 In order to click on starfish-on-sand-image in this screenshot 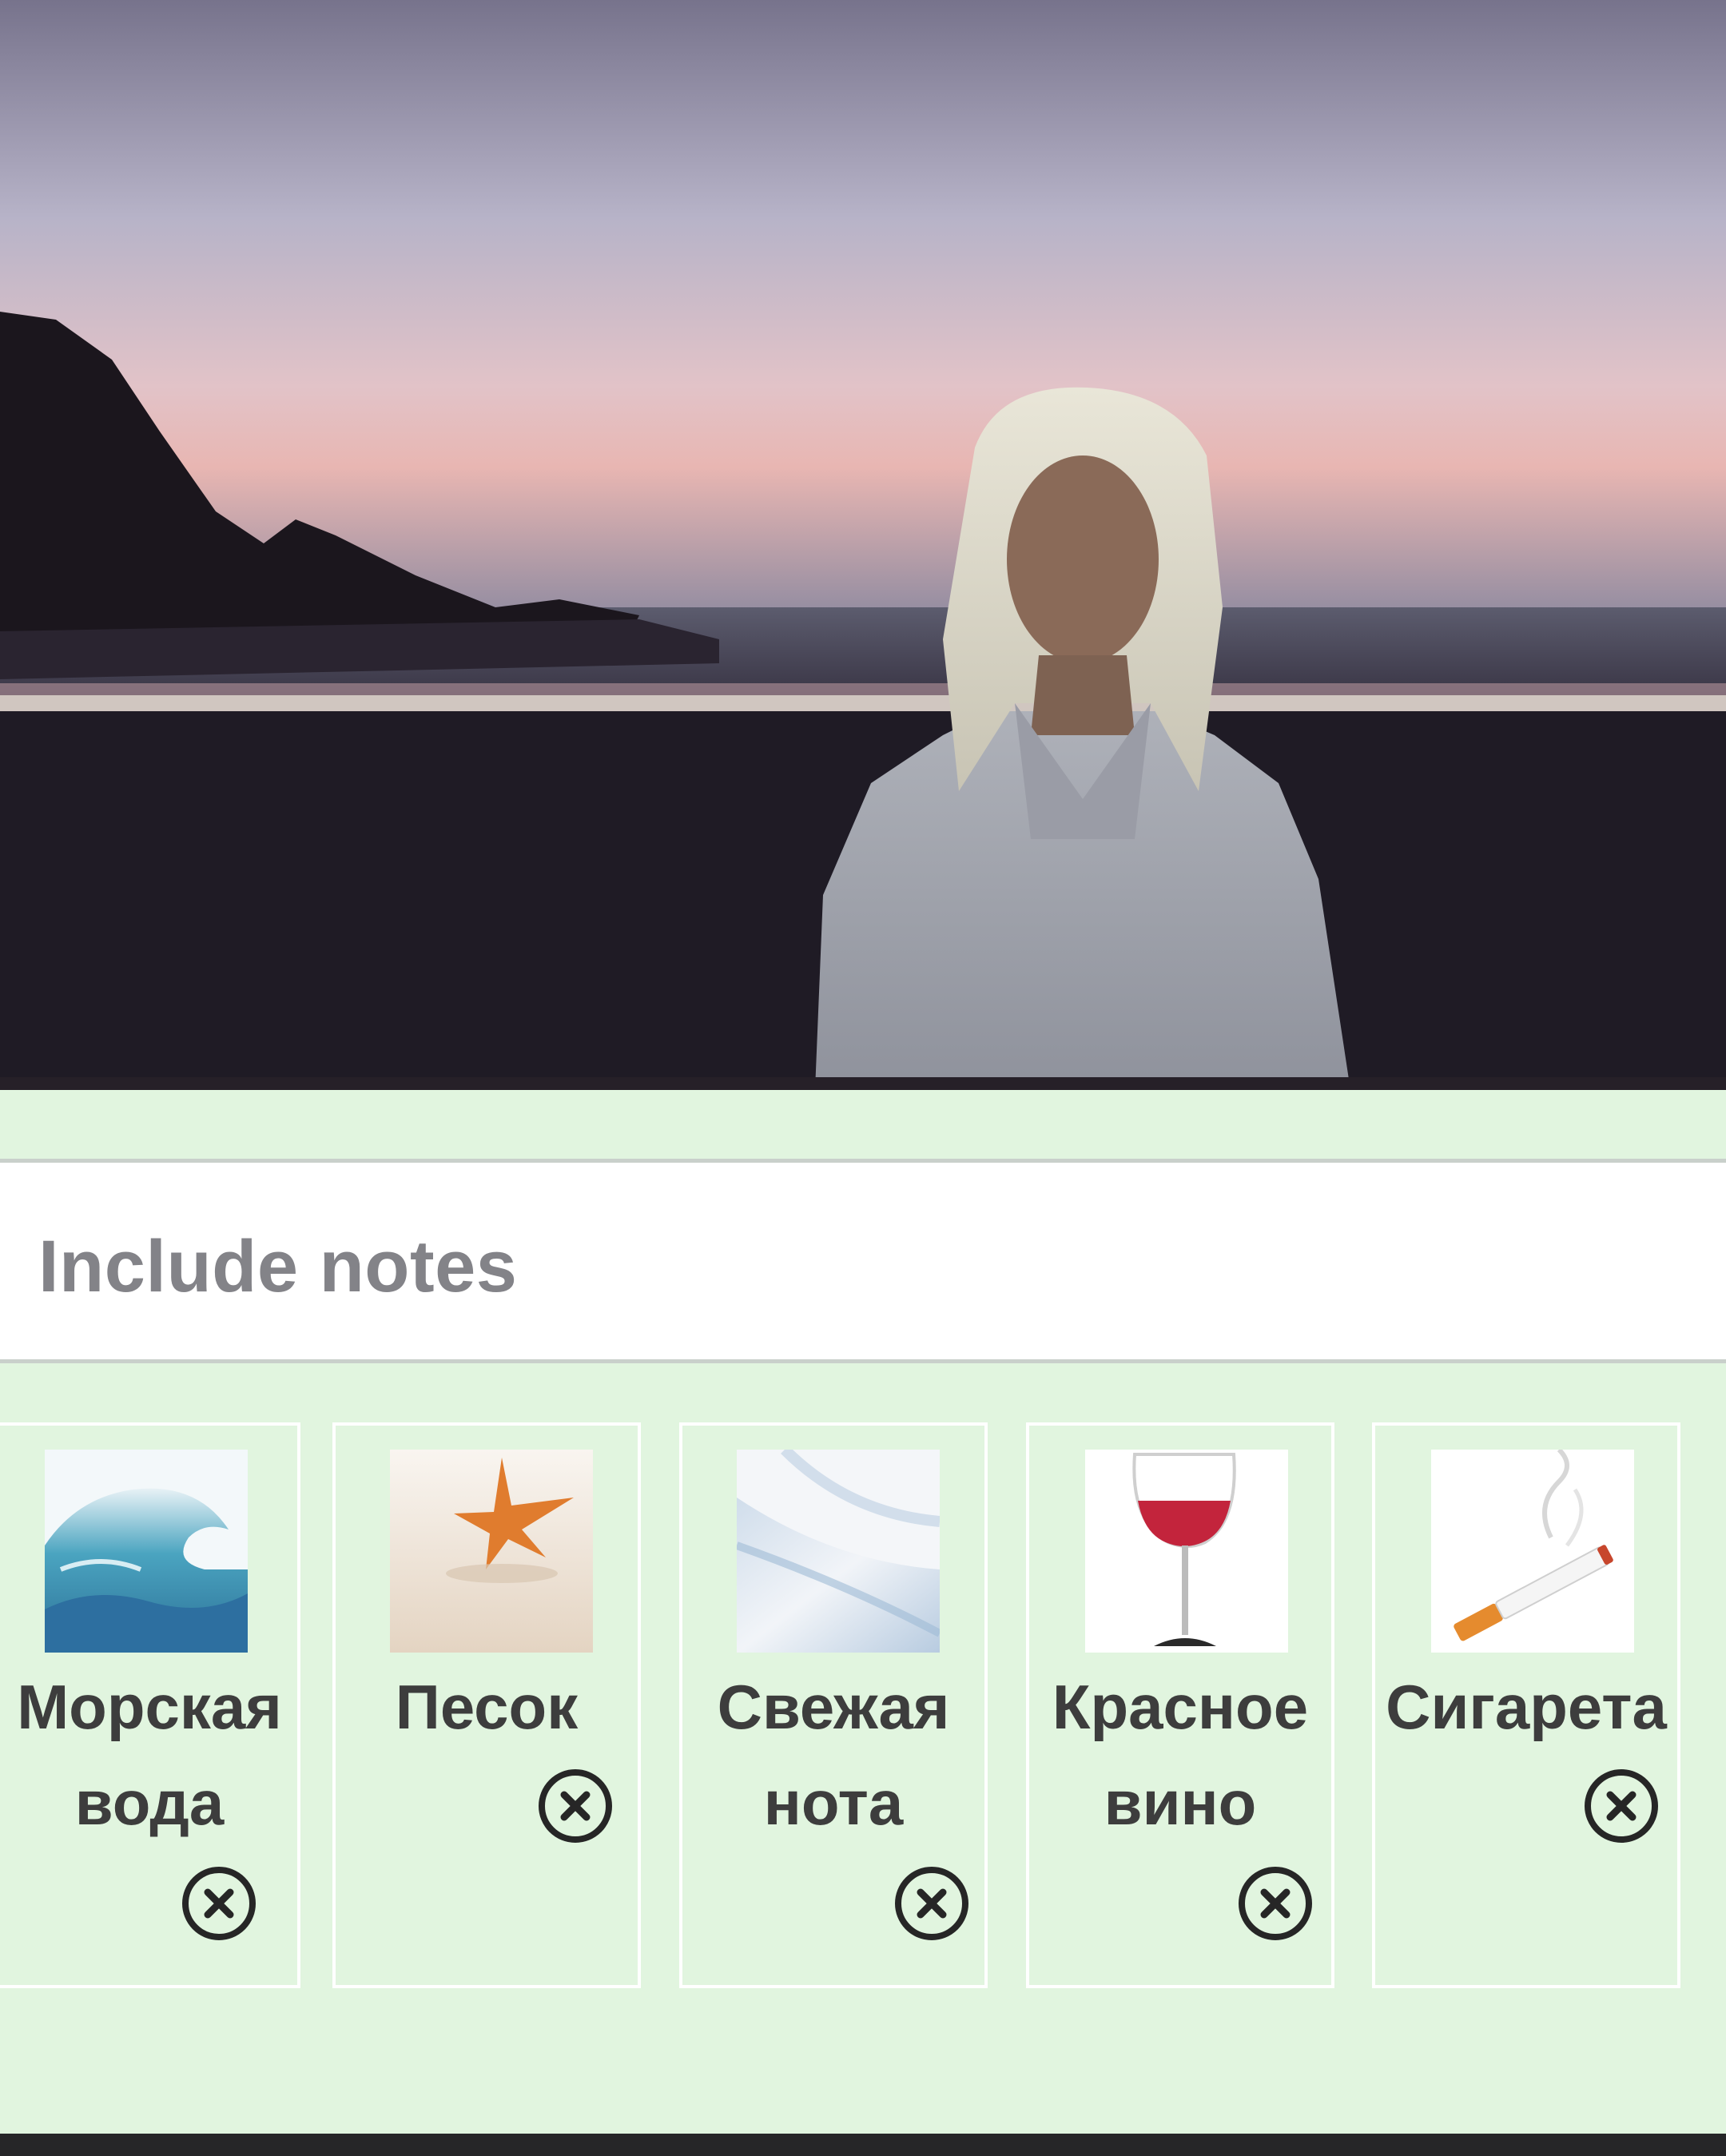, I will do `click(491, 1551)`.